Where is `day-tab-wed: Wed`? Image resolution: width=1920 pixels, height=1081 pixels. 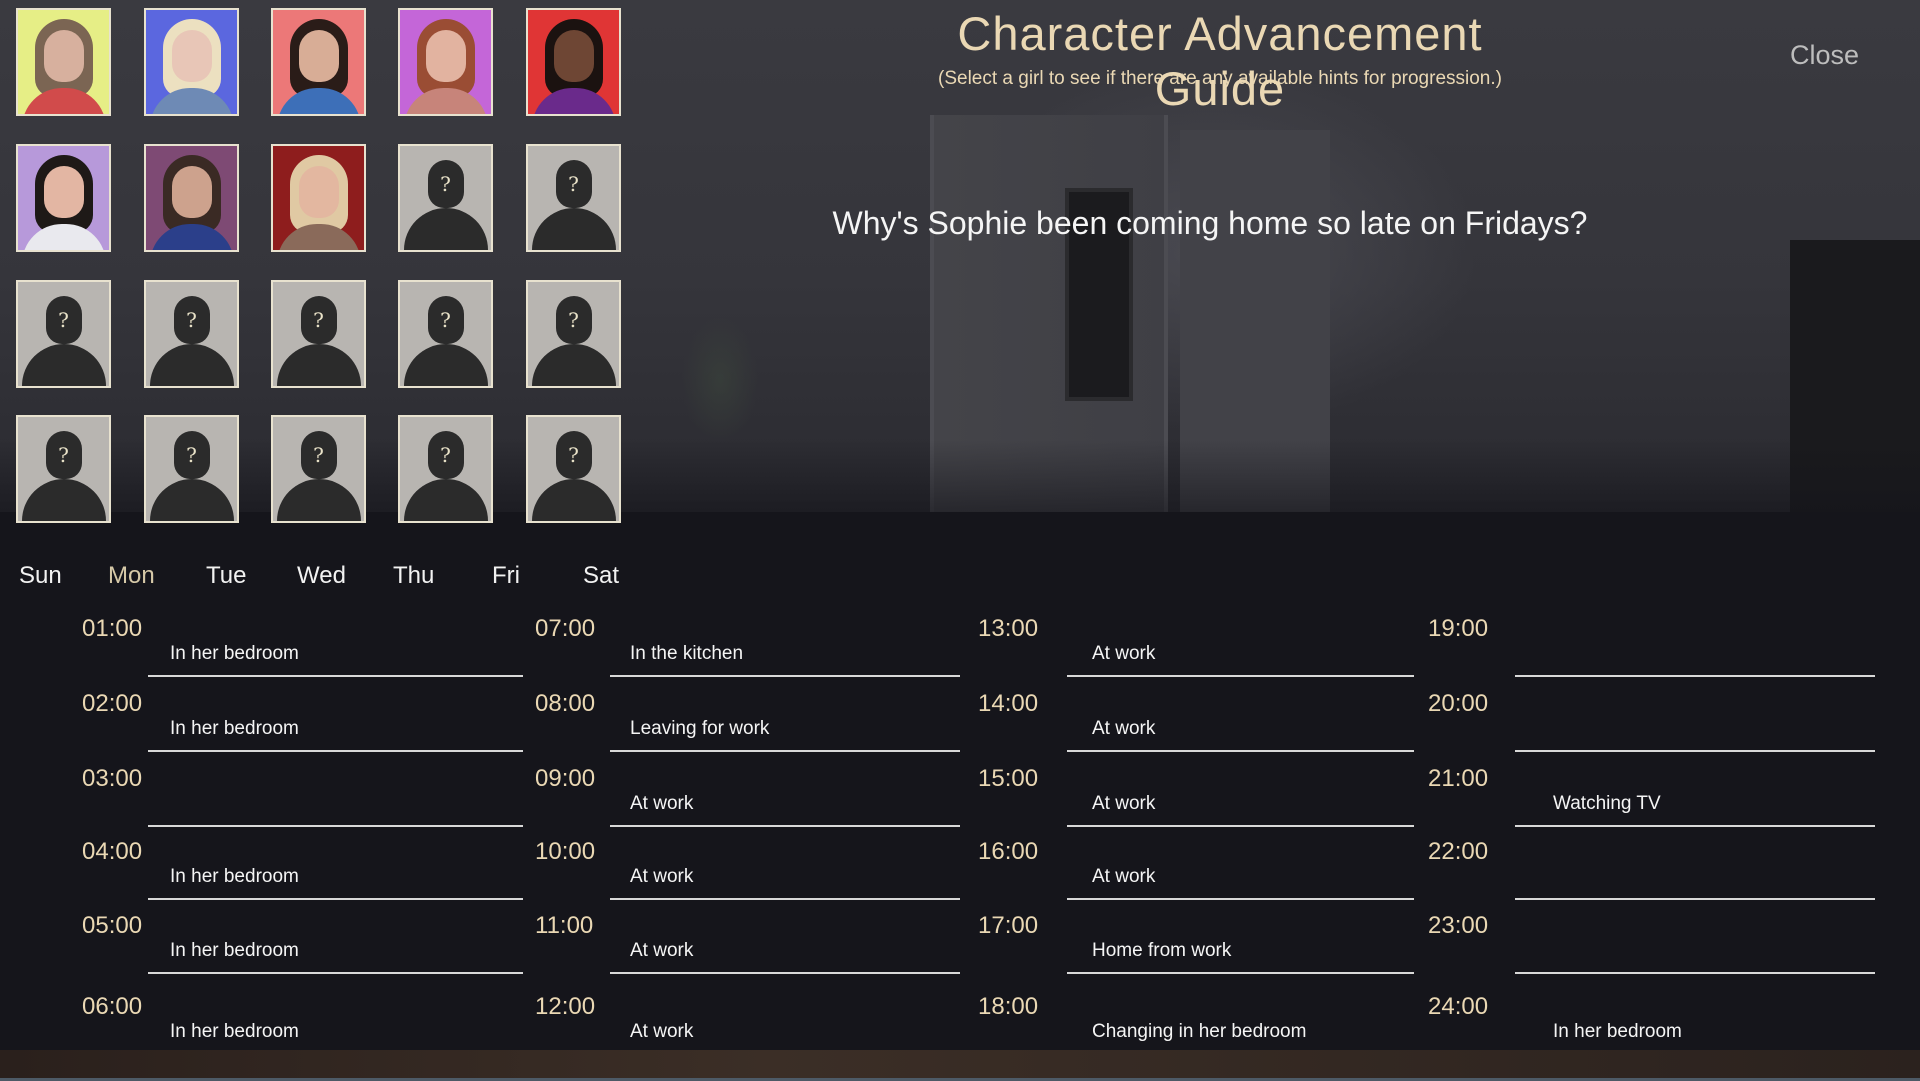 day-tab-wed: Wed is located at coordinates (321, 576).